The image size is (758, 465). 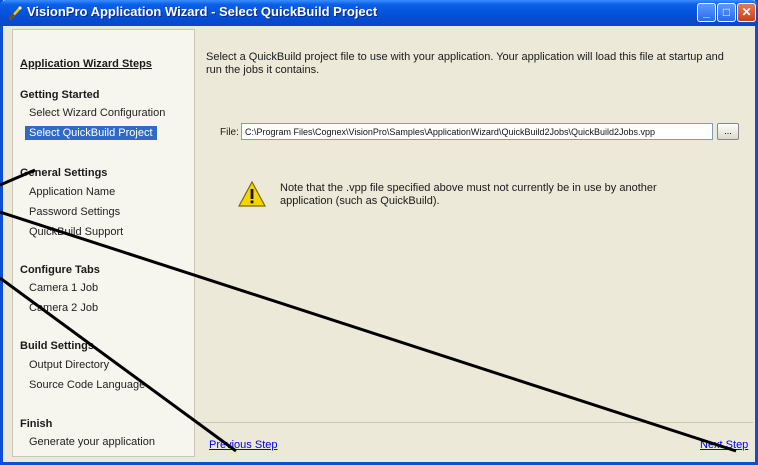 I want to click on file-label: File:, so click(x=229, y=132).